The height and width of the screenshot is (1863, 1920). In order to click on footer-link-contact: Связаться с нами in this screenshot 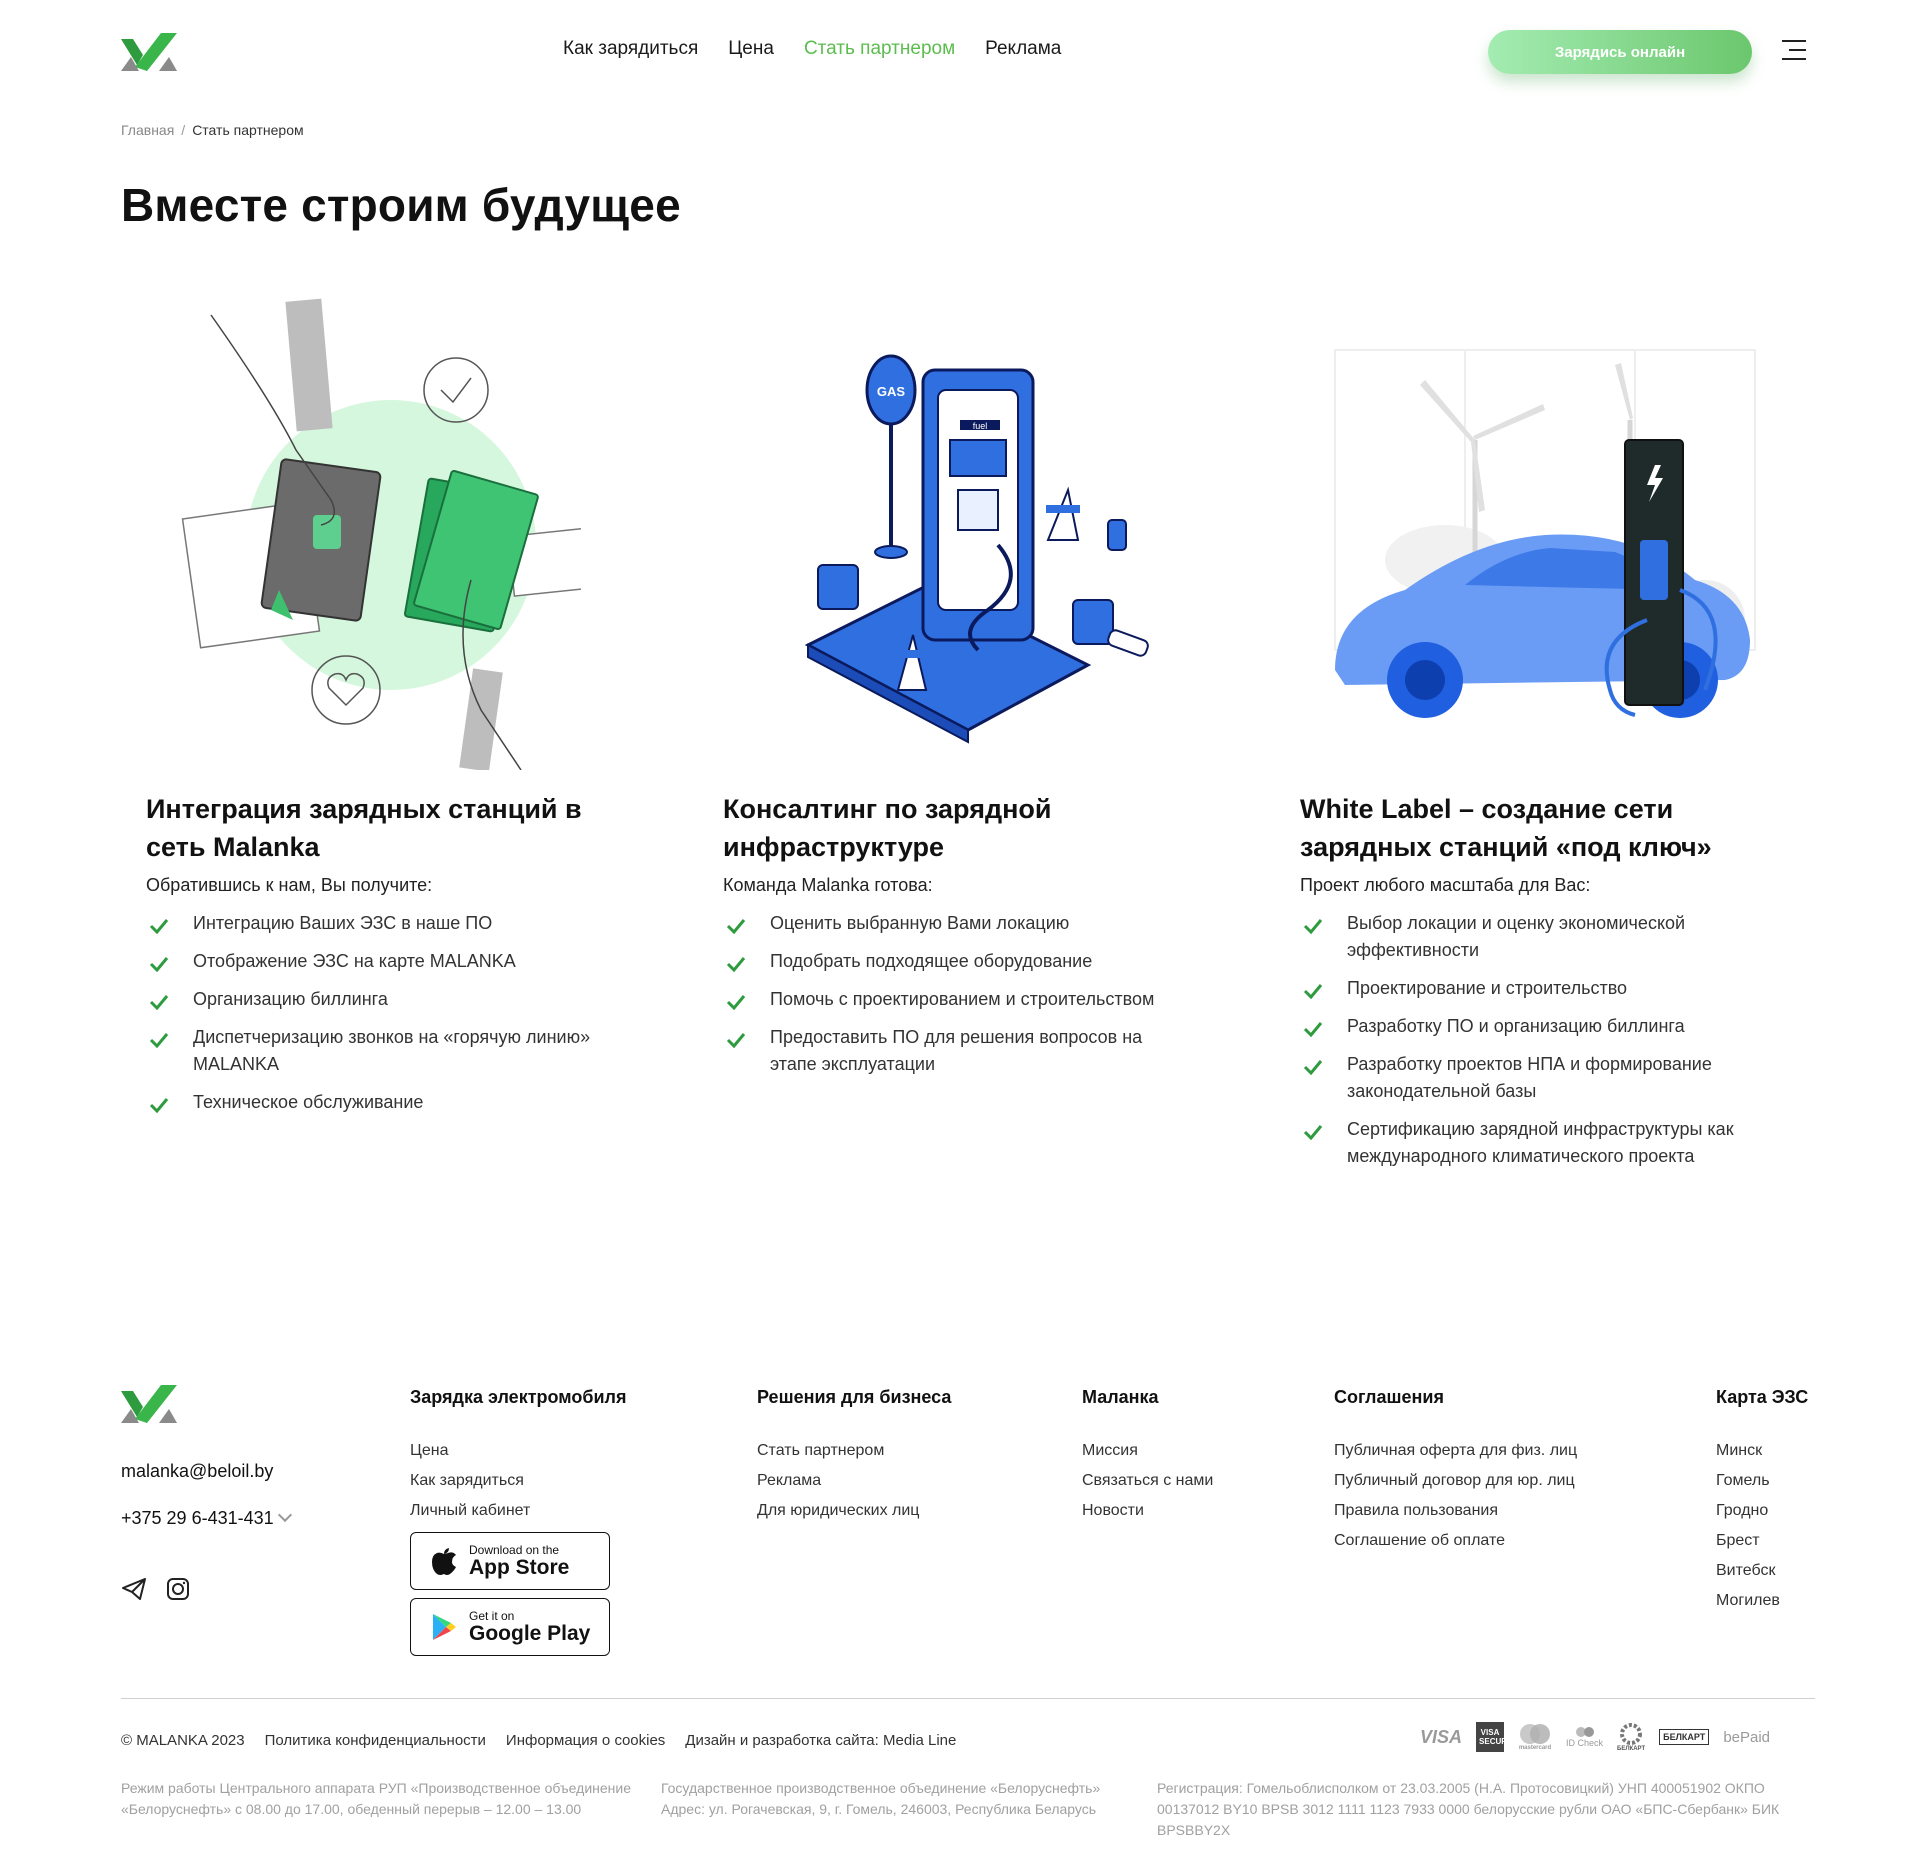, I will do `click(1147, 1481)`.